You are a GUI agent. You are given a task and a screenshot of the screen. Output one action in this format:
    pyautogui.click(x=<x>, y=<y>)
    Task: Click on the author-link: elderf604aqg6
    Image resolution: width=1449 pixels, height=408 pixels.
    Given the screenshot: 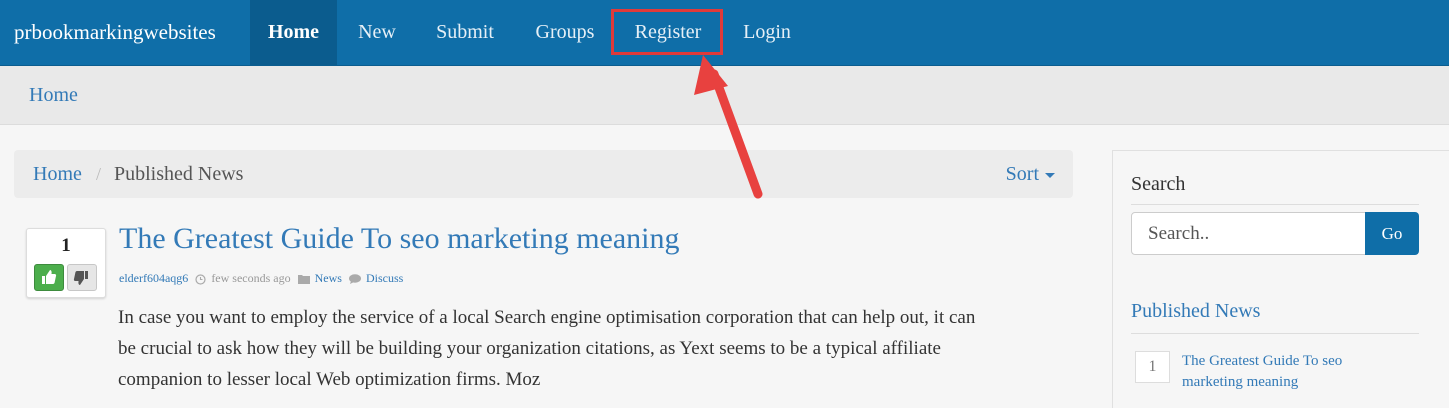 What is the action you would take?
    pyautogui.click(x=153, y=278)
    